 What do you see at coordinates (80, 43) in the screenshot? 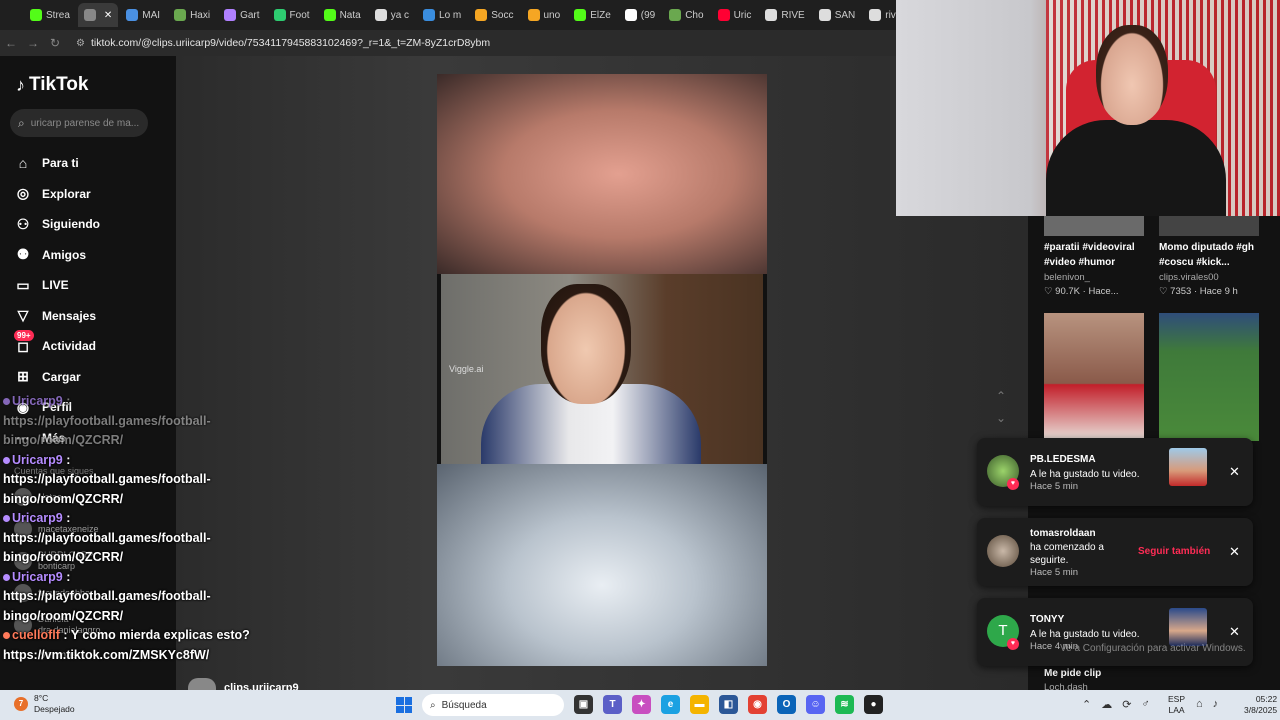
I see `site-info-icon: ⚙` at bounding box center [80, 43].